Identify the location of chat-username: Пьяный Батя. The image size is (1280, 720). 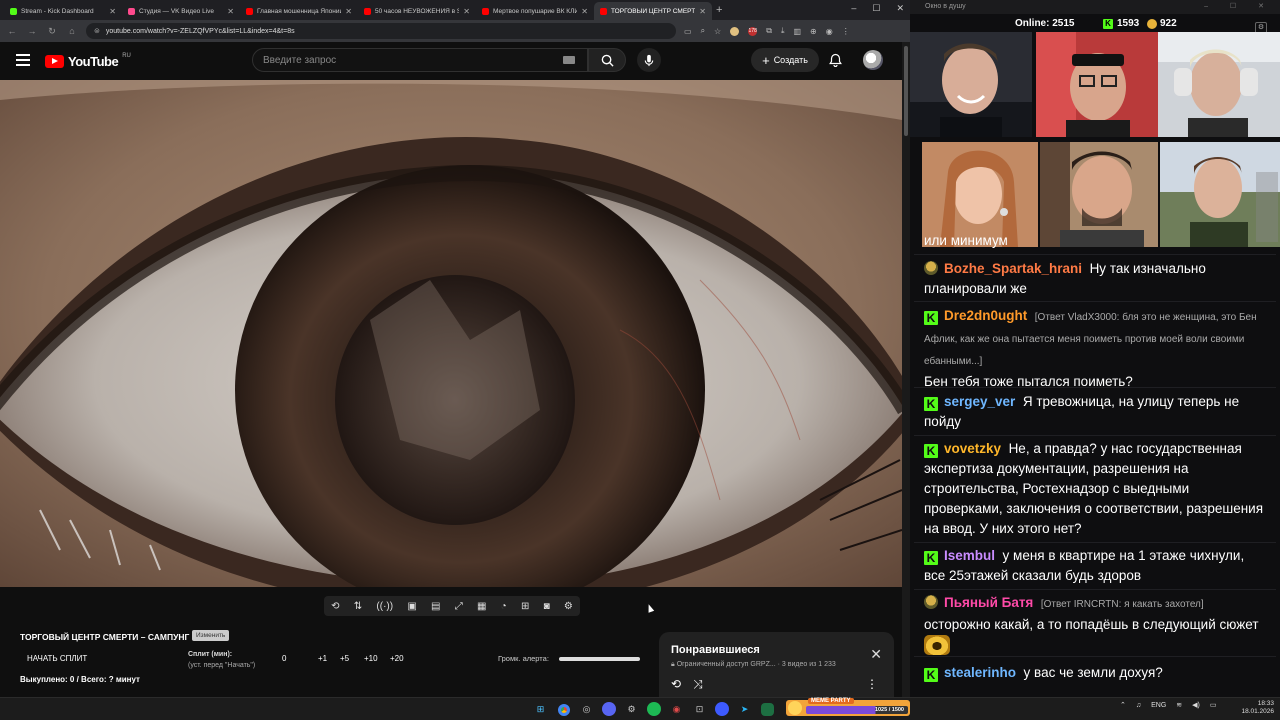
(988, 602).